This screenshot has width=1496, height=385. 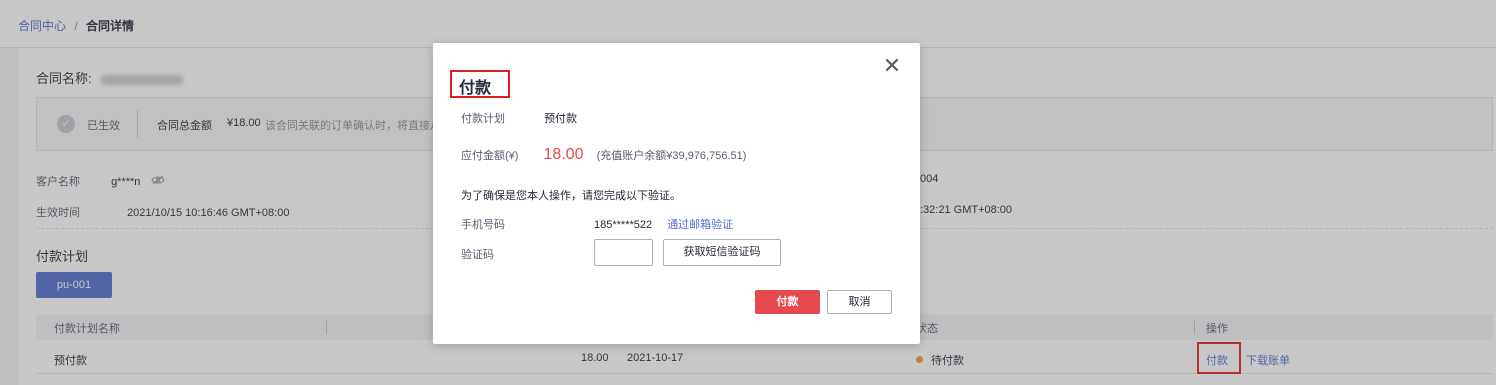 I want to click on code-label: 验证码, so click(x=477, y=255).